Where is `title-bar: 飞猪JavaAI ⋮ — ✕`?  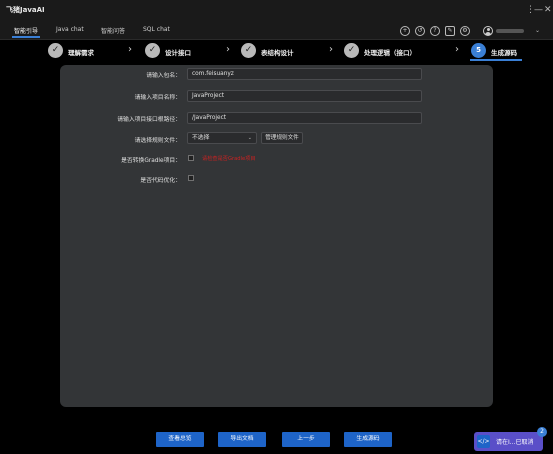
title-bar: 飞猪JavaAI ⋮ — ✕ is located at coordinates (276, 11).